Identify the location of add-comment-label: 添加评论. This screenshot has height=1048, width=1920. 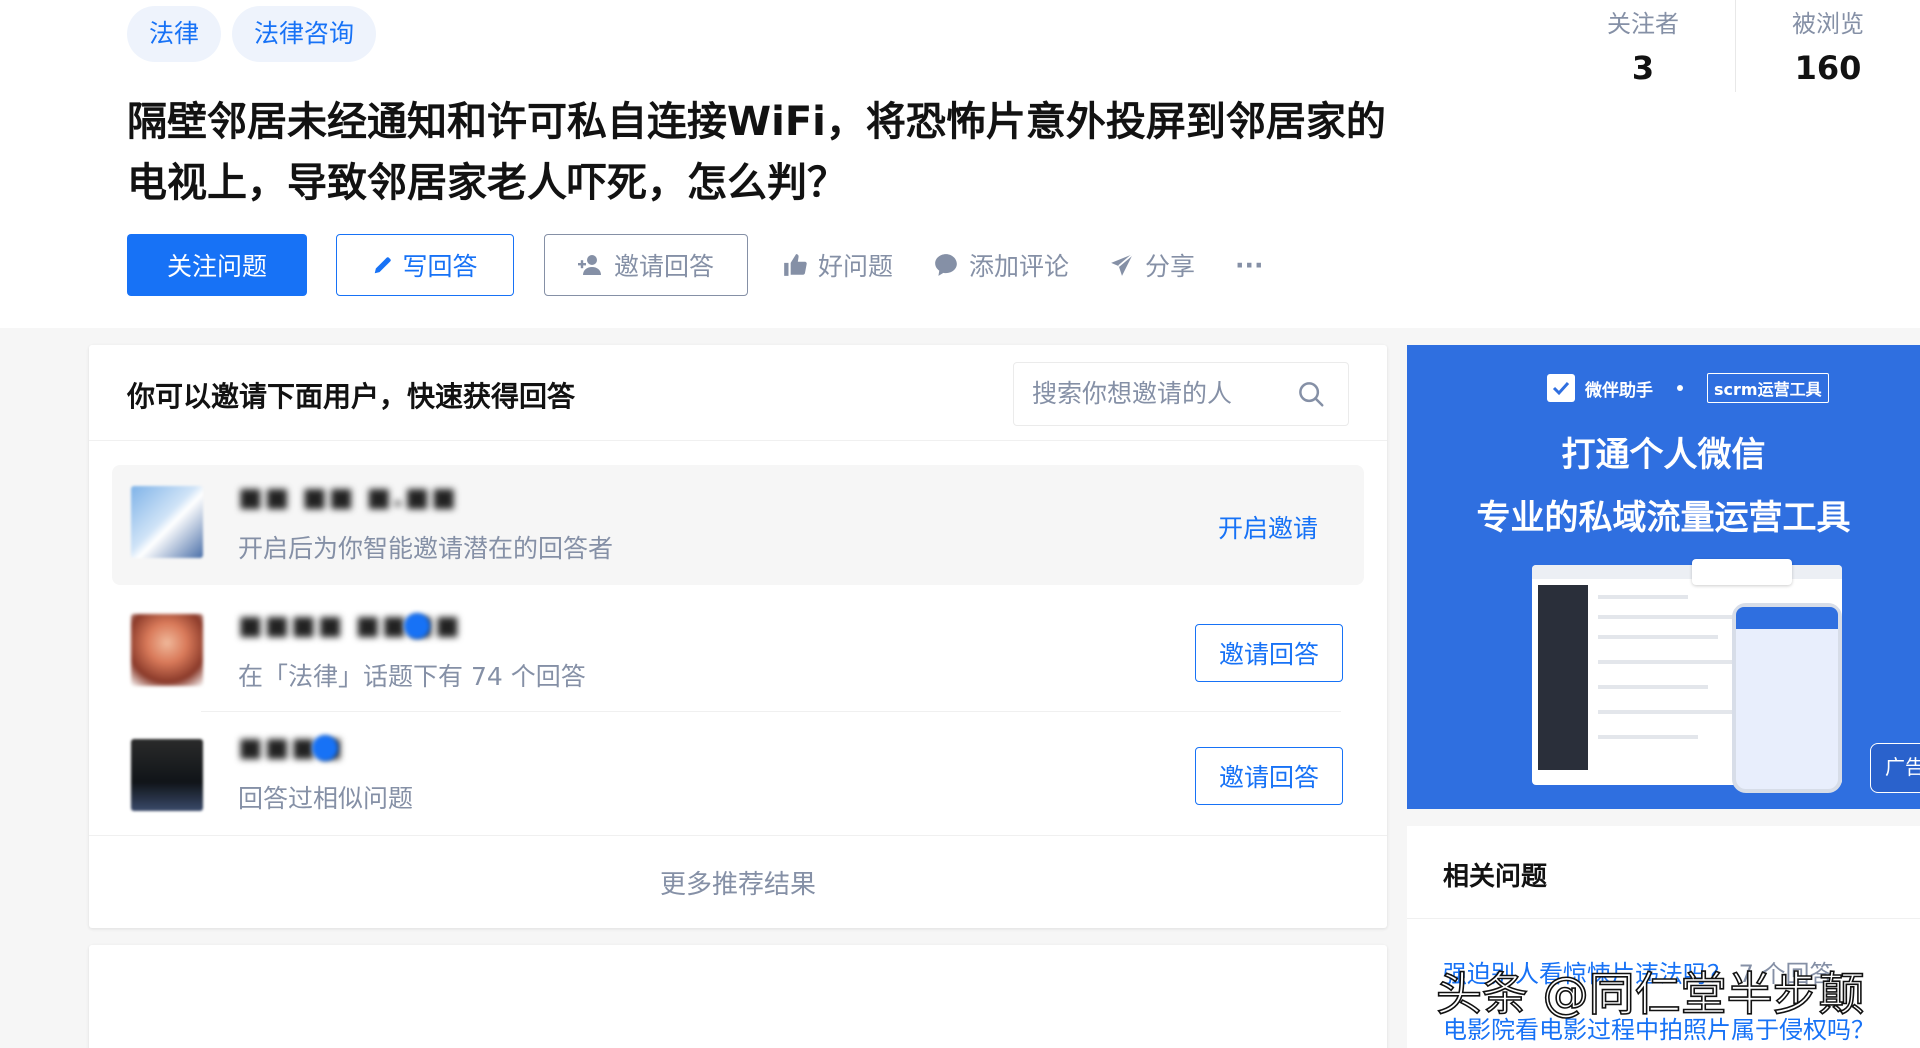
(1019, 266).